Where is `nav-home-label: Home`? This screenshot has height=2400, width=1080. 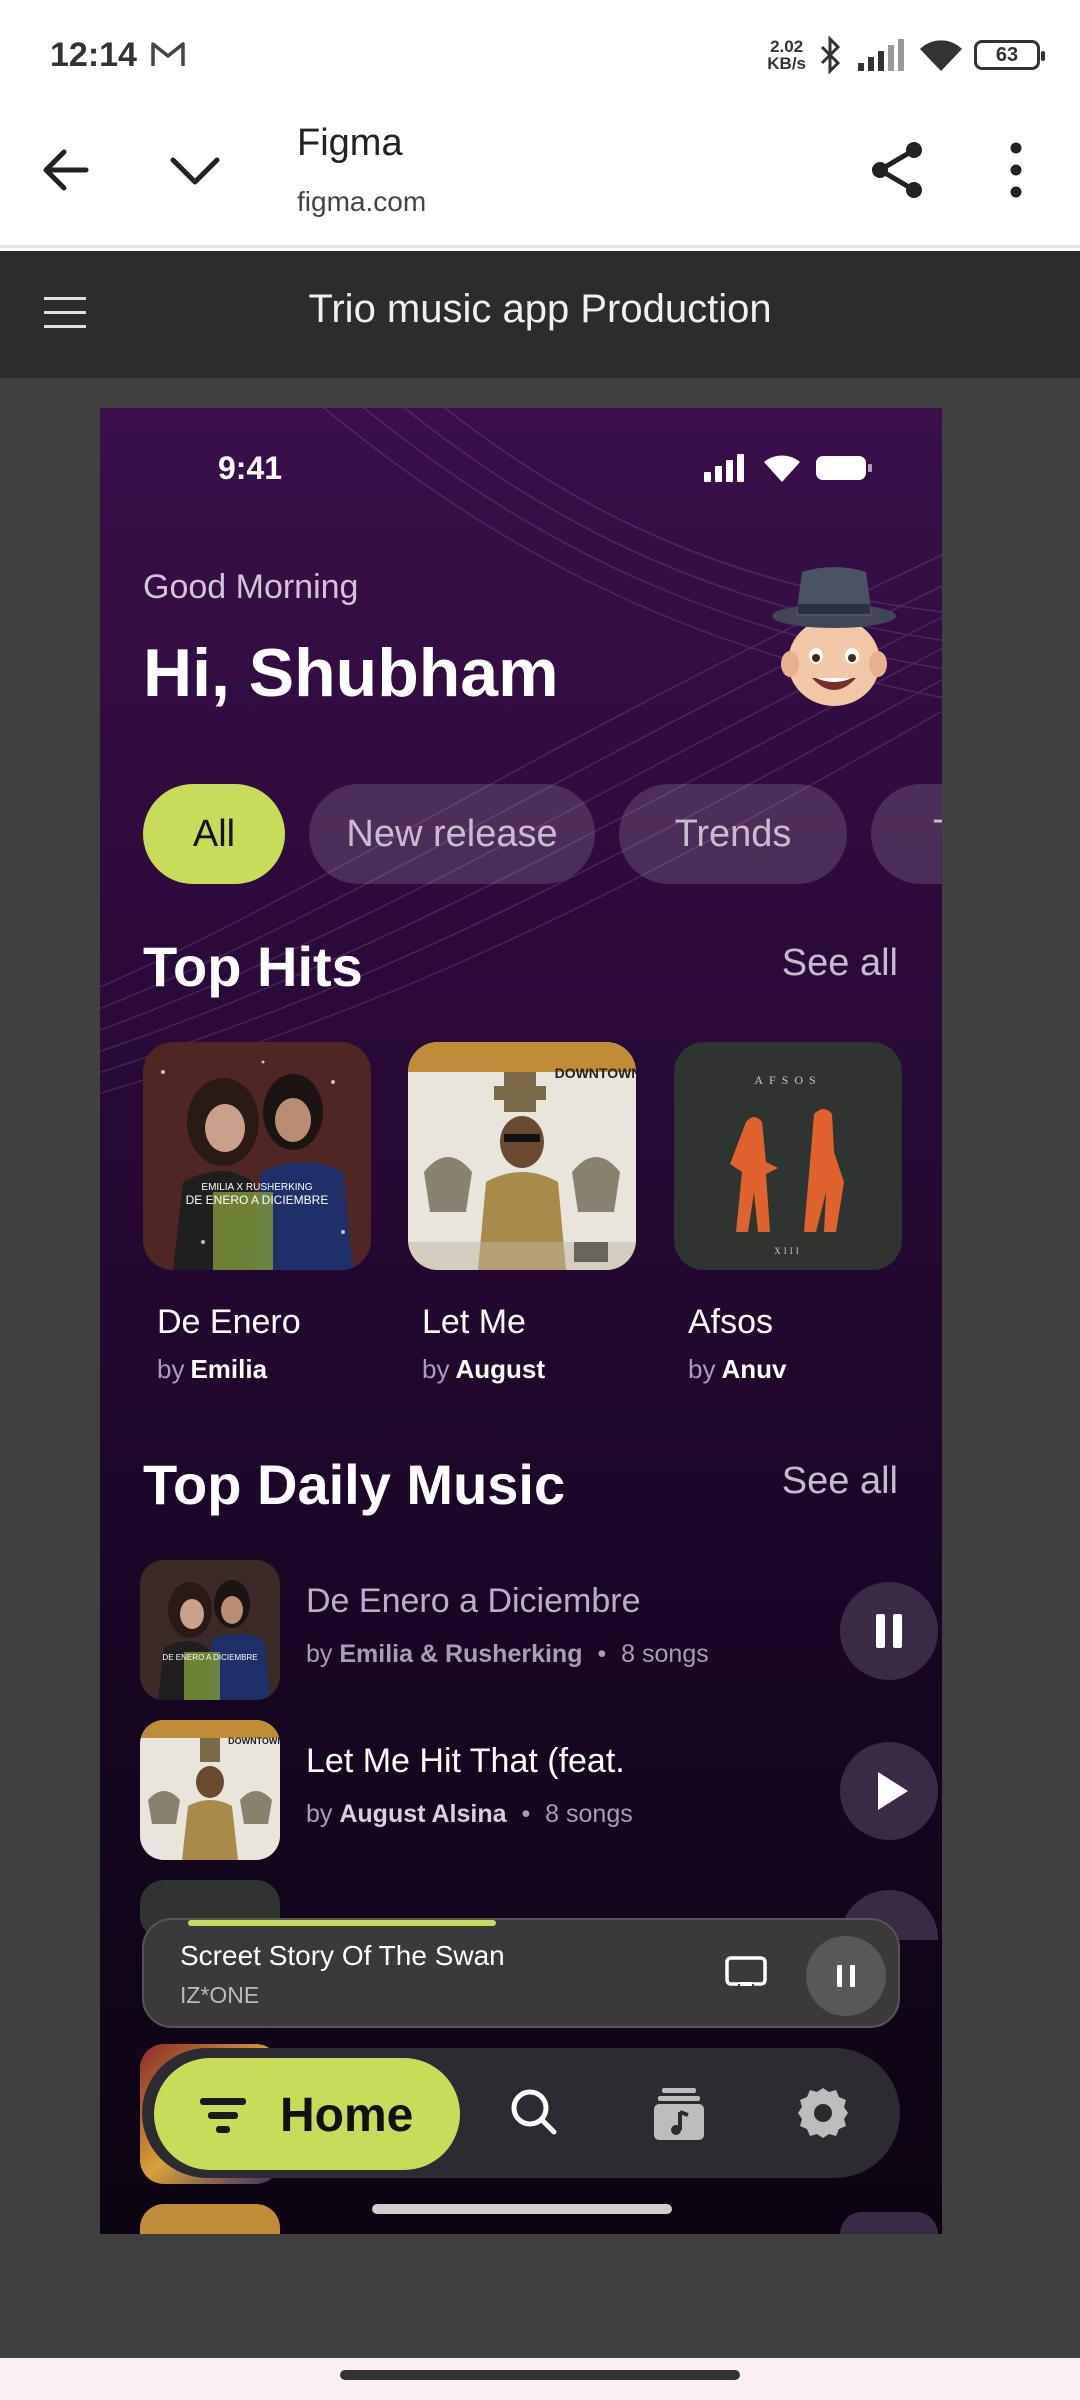 nav-home-label: Home is located at coordinates (347, 2115).